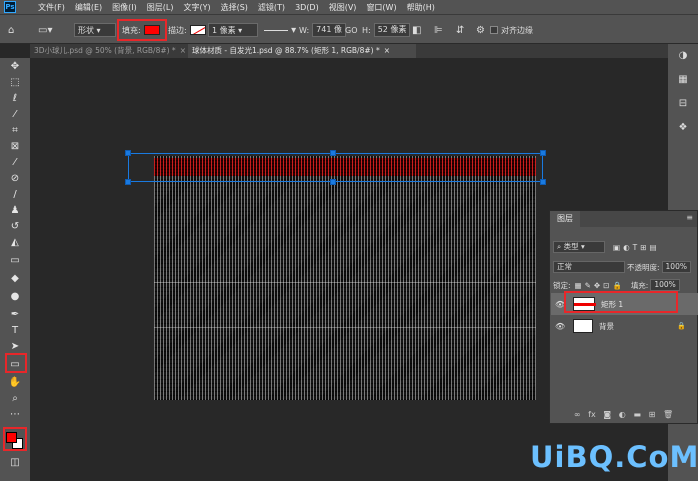  Describe the element at coordinates (460, 30) in the screenshot. I see `path-arrangement-icon: ⇵` at that location.